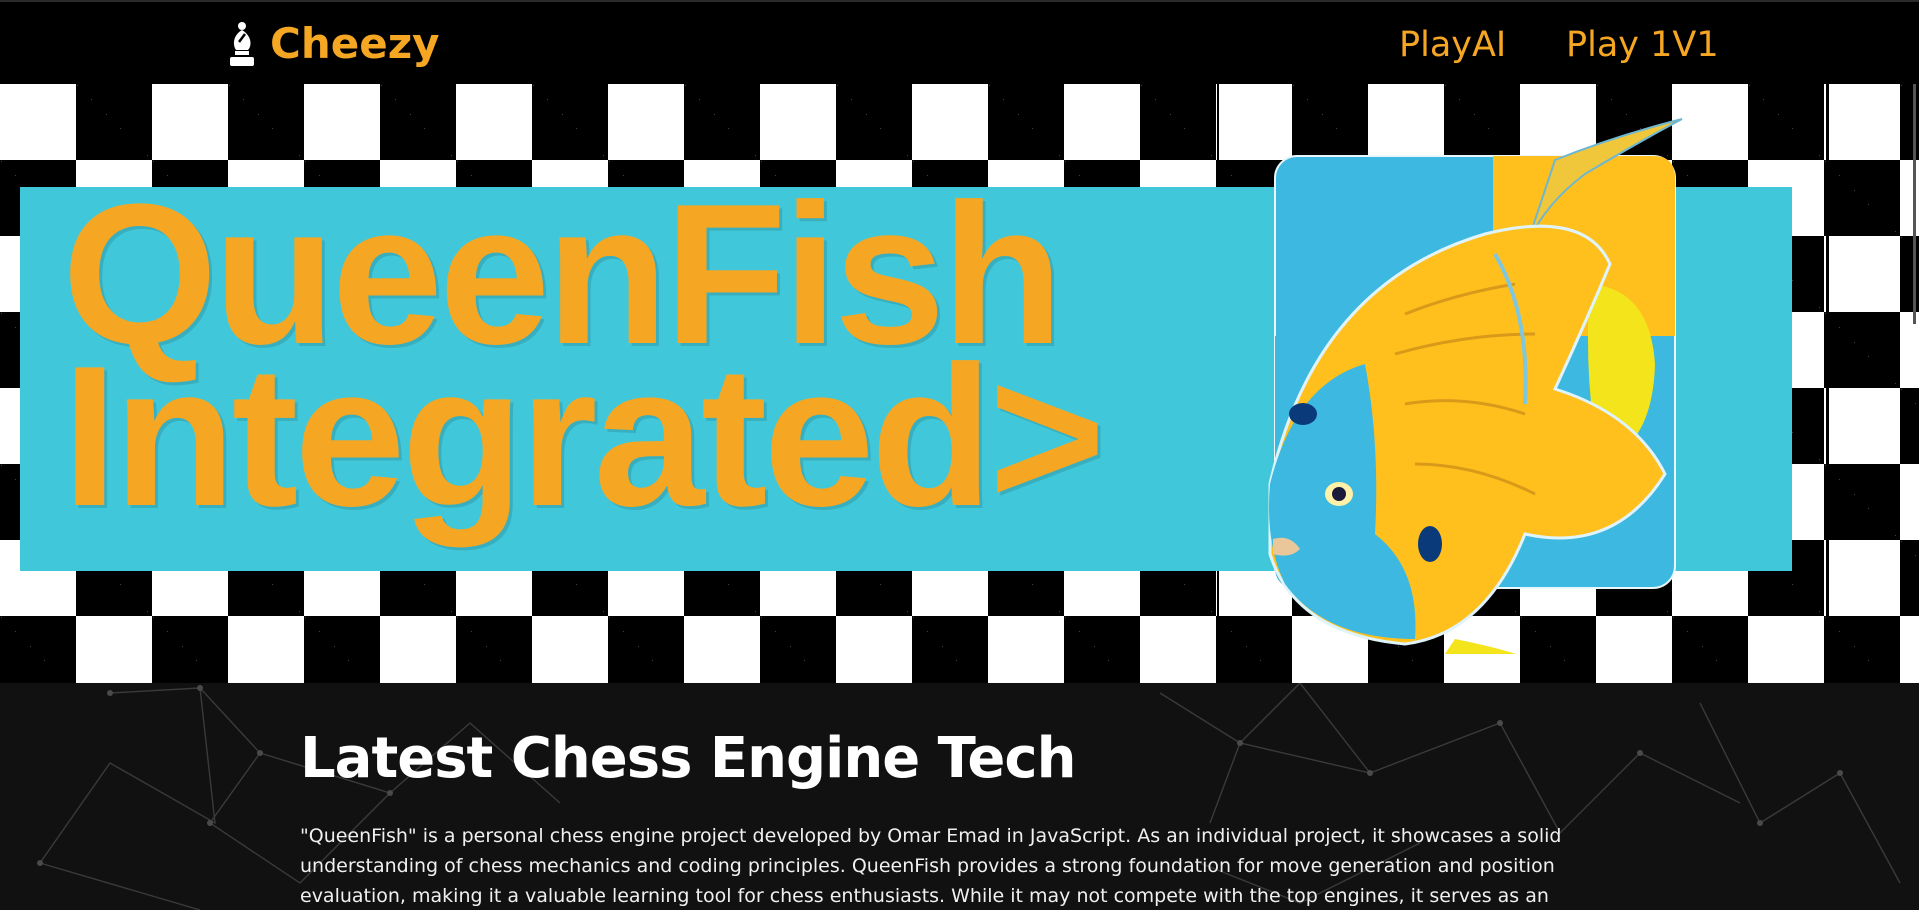 The height and width of the screenshot is (910, 1919). Describe the element at coordinates (1452, 45) in the screenshot. I see `nav-link-playai: PlayAI` at that location.